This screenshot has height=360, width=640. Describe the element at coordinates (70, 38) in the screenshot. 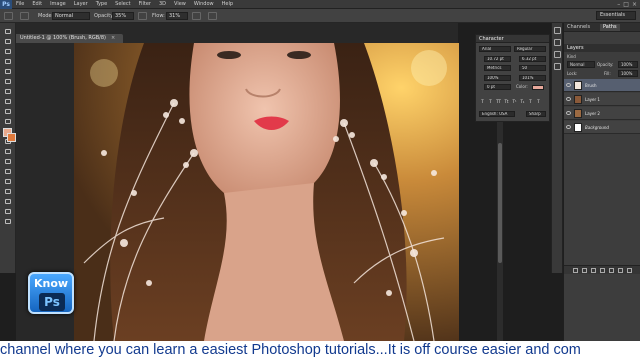

I see `document-tab: Untitled-1 @ 100% (Brush, RGB/8) ×` at that location.